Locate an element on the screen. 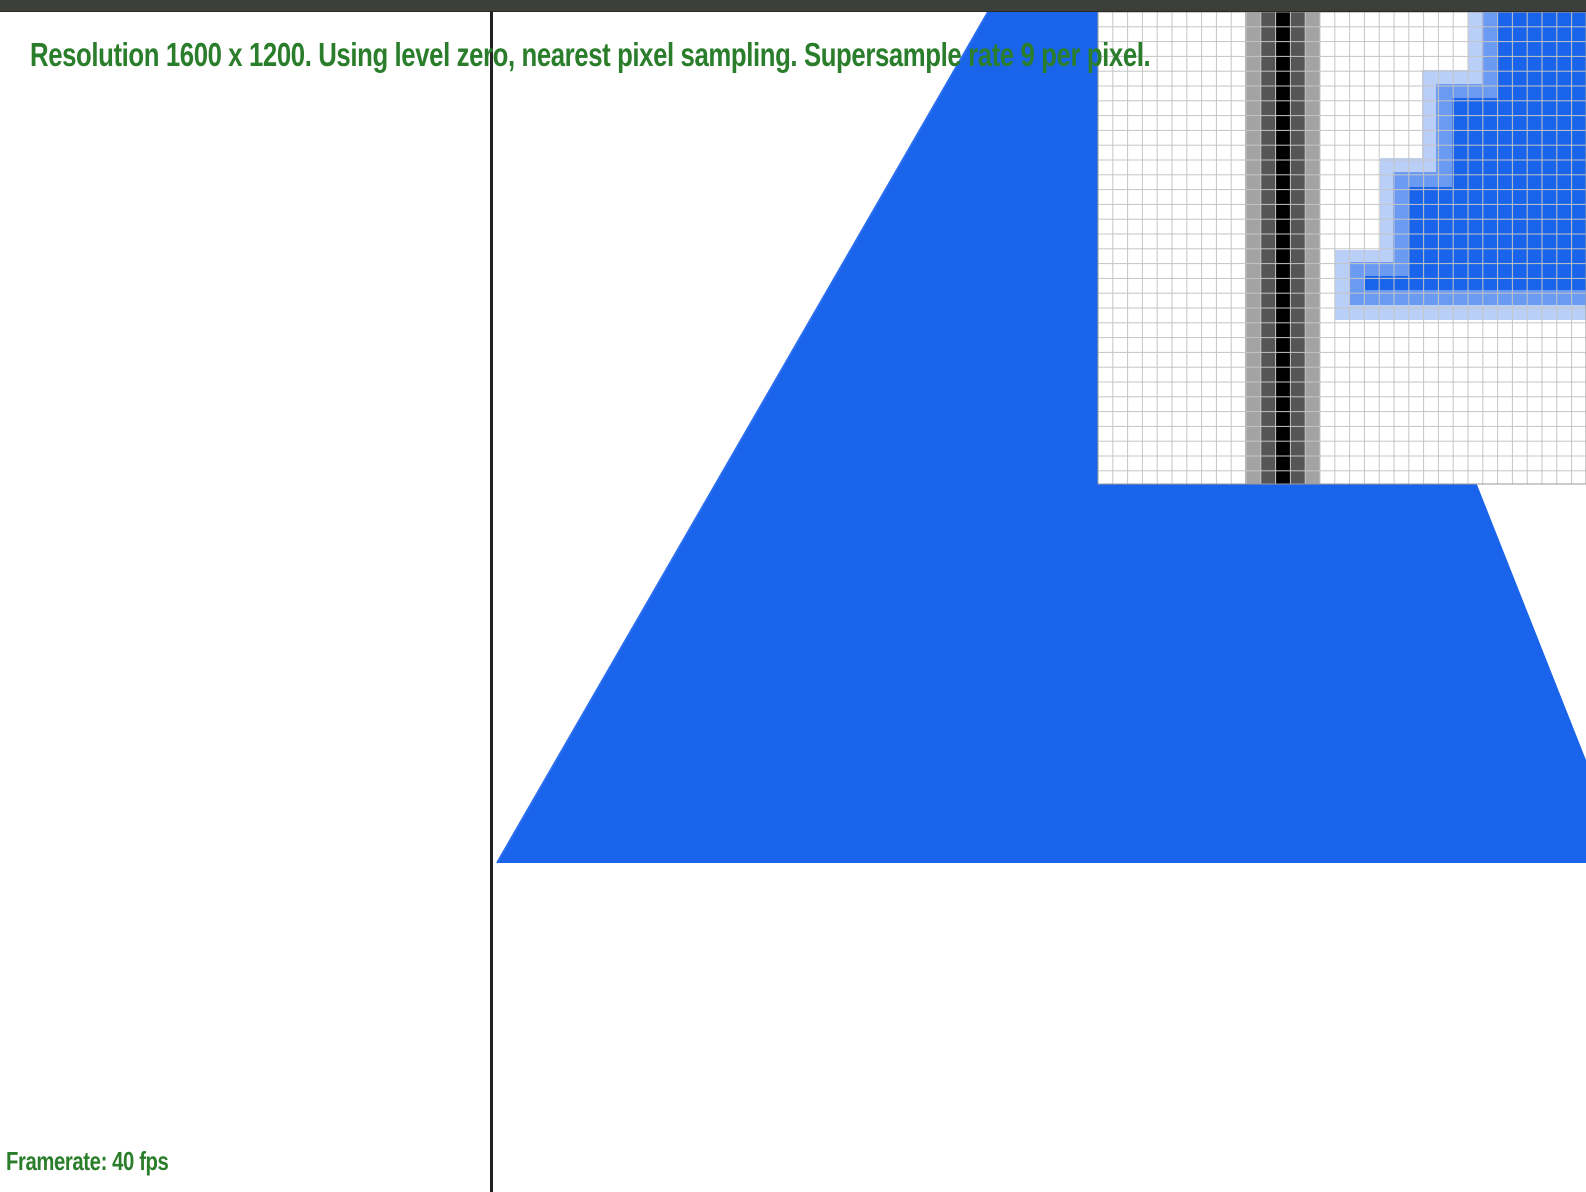 This screenshot has width=1586, height=1192. vertical-divider-line is located at coordinates (491, 602).